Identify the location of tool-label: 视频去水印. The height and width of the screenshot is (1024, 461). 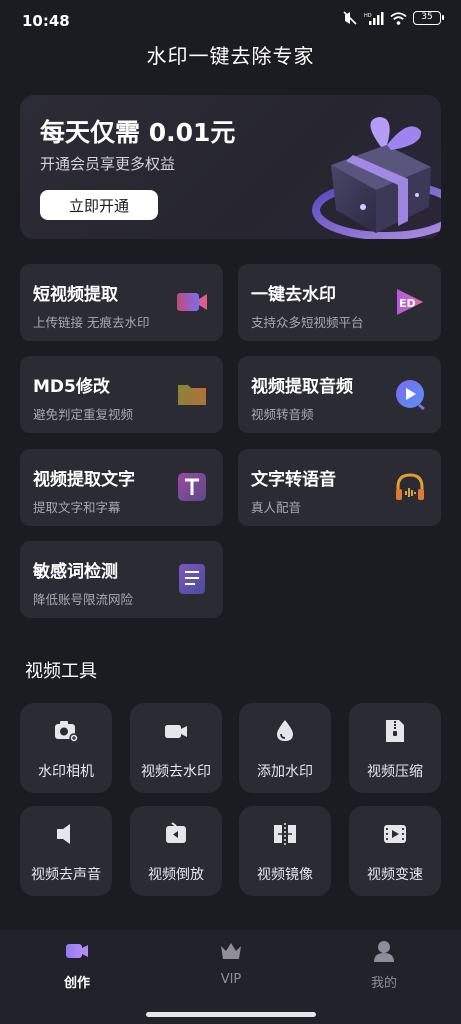
(176, 772).